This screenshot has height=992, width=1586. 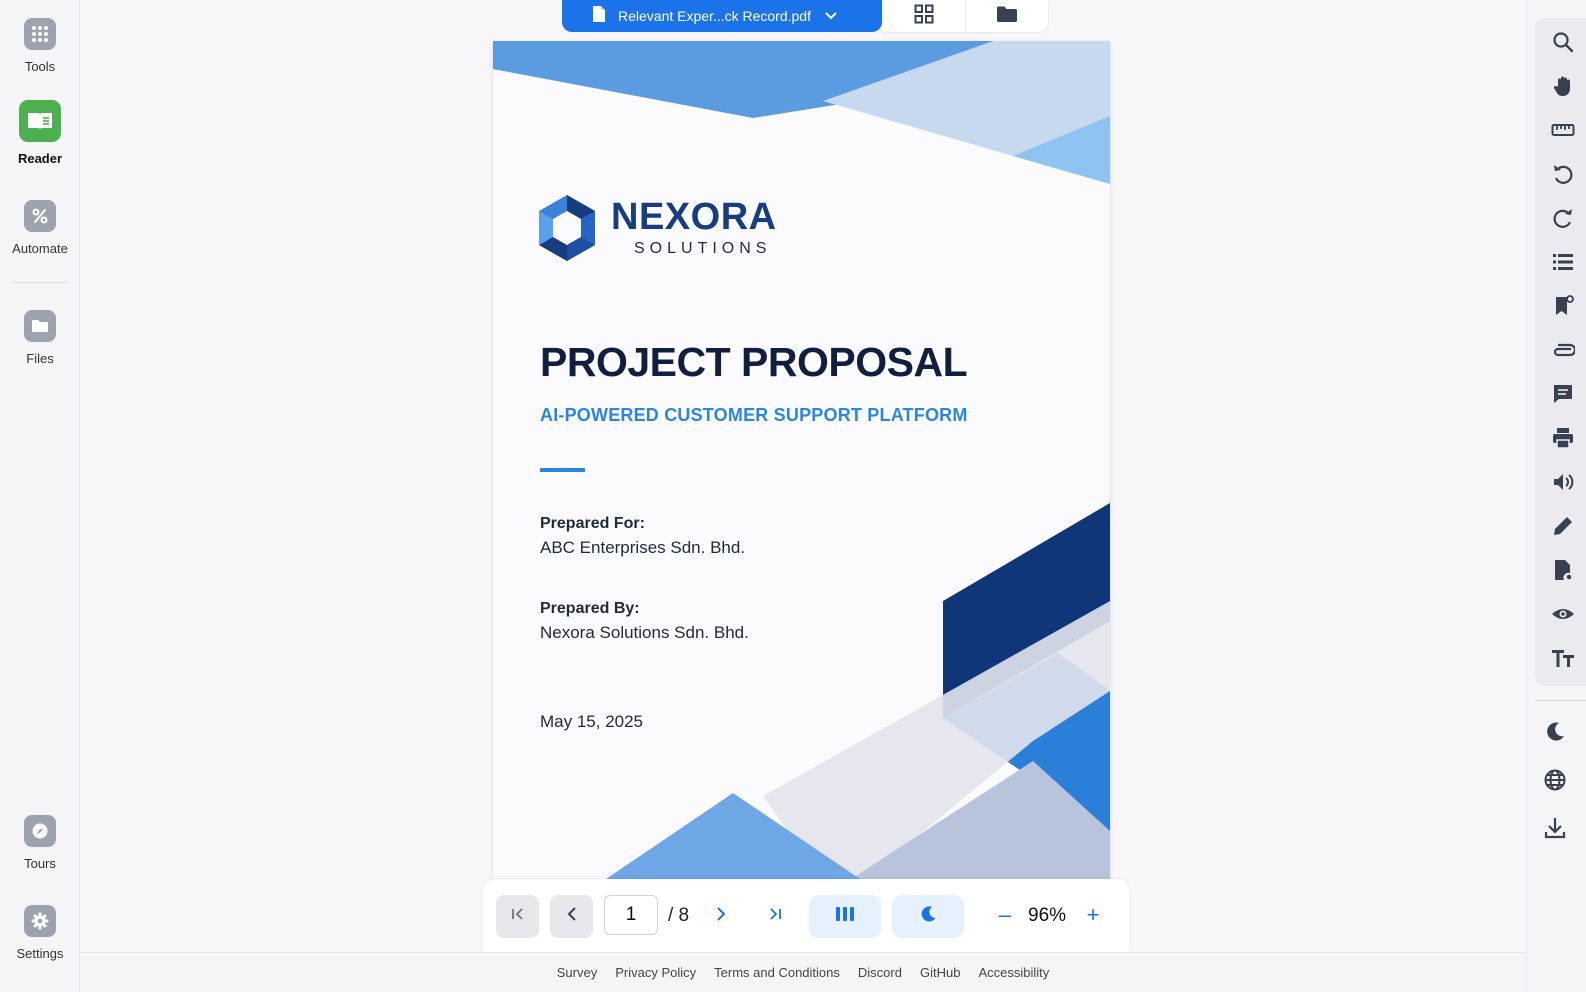 I want to click on ruler-icon, so click(x=1563, y=130).